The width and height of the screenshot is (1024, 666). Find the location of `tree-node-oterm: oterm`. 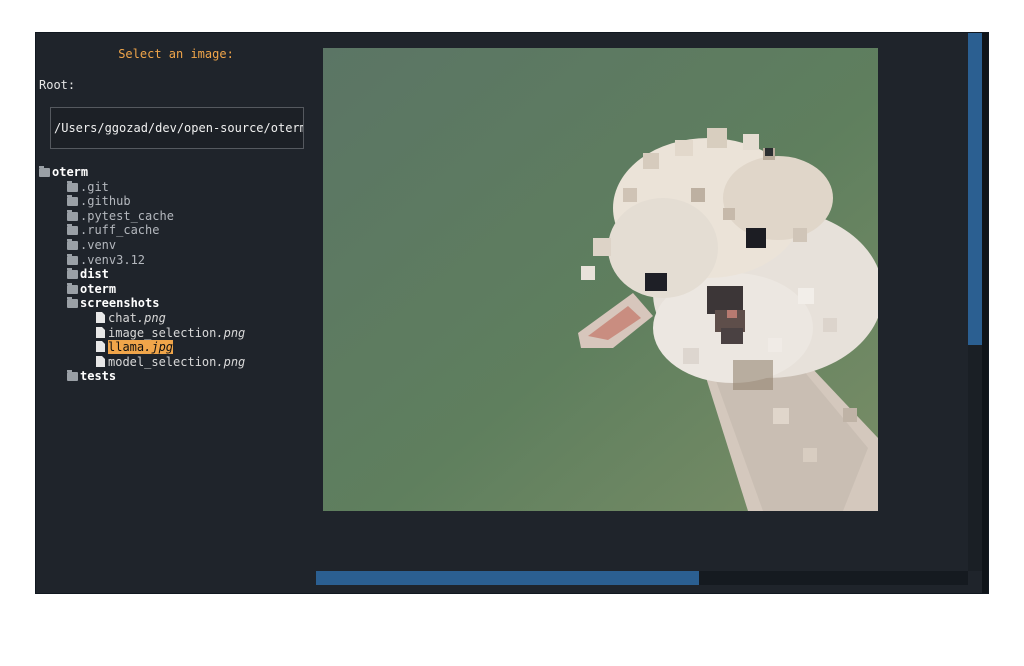

tree-node-oterm: oterm is located at coordinates (142, 289).